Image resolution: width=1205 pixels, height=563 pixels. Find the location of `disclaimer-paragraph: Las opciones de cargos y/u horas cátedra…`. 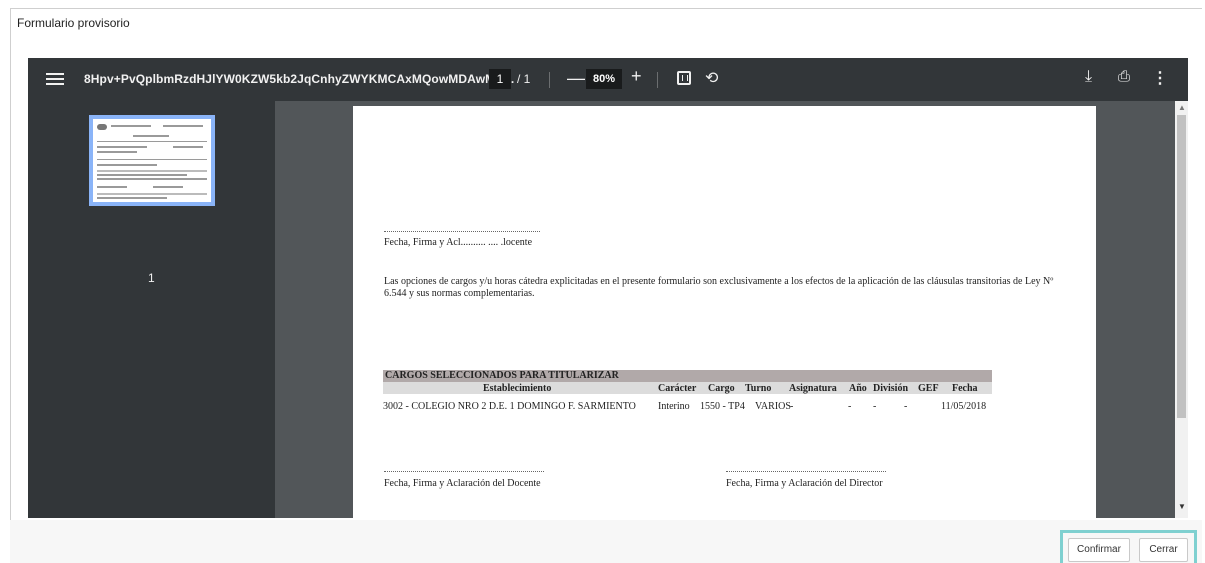

disclaimer-paragraph: Las opciones de cargos y/u horas cátedra… is located at coordinates (719, 287).